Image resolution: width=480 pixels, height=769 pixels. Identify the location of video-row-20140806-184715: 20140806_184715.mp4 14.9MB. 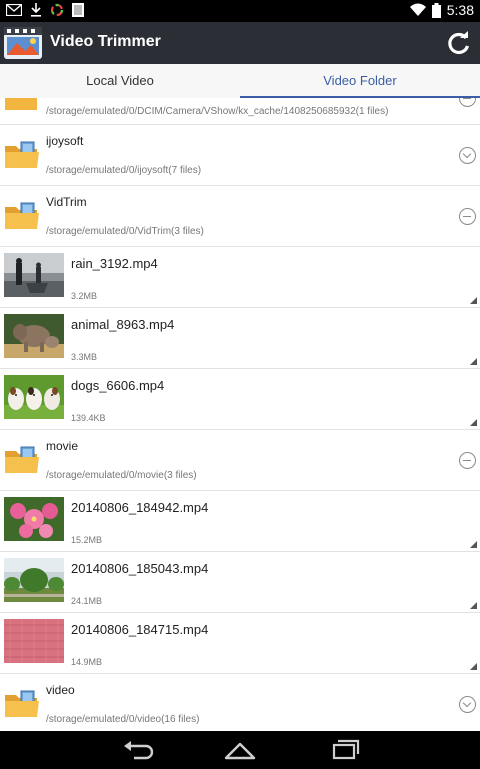
(240, 643).